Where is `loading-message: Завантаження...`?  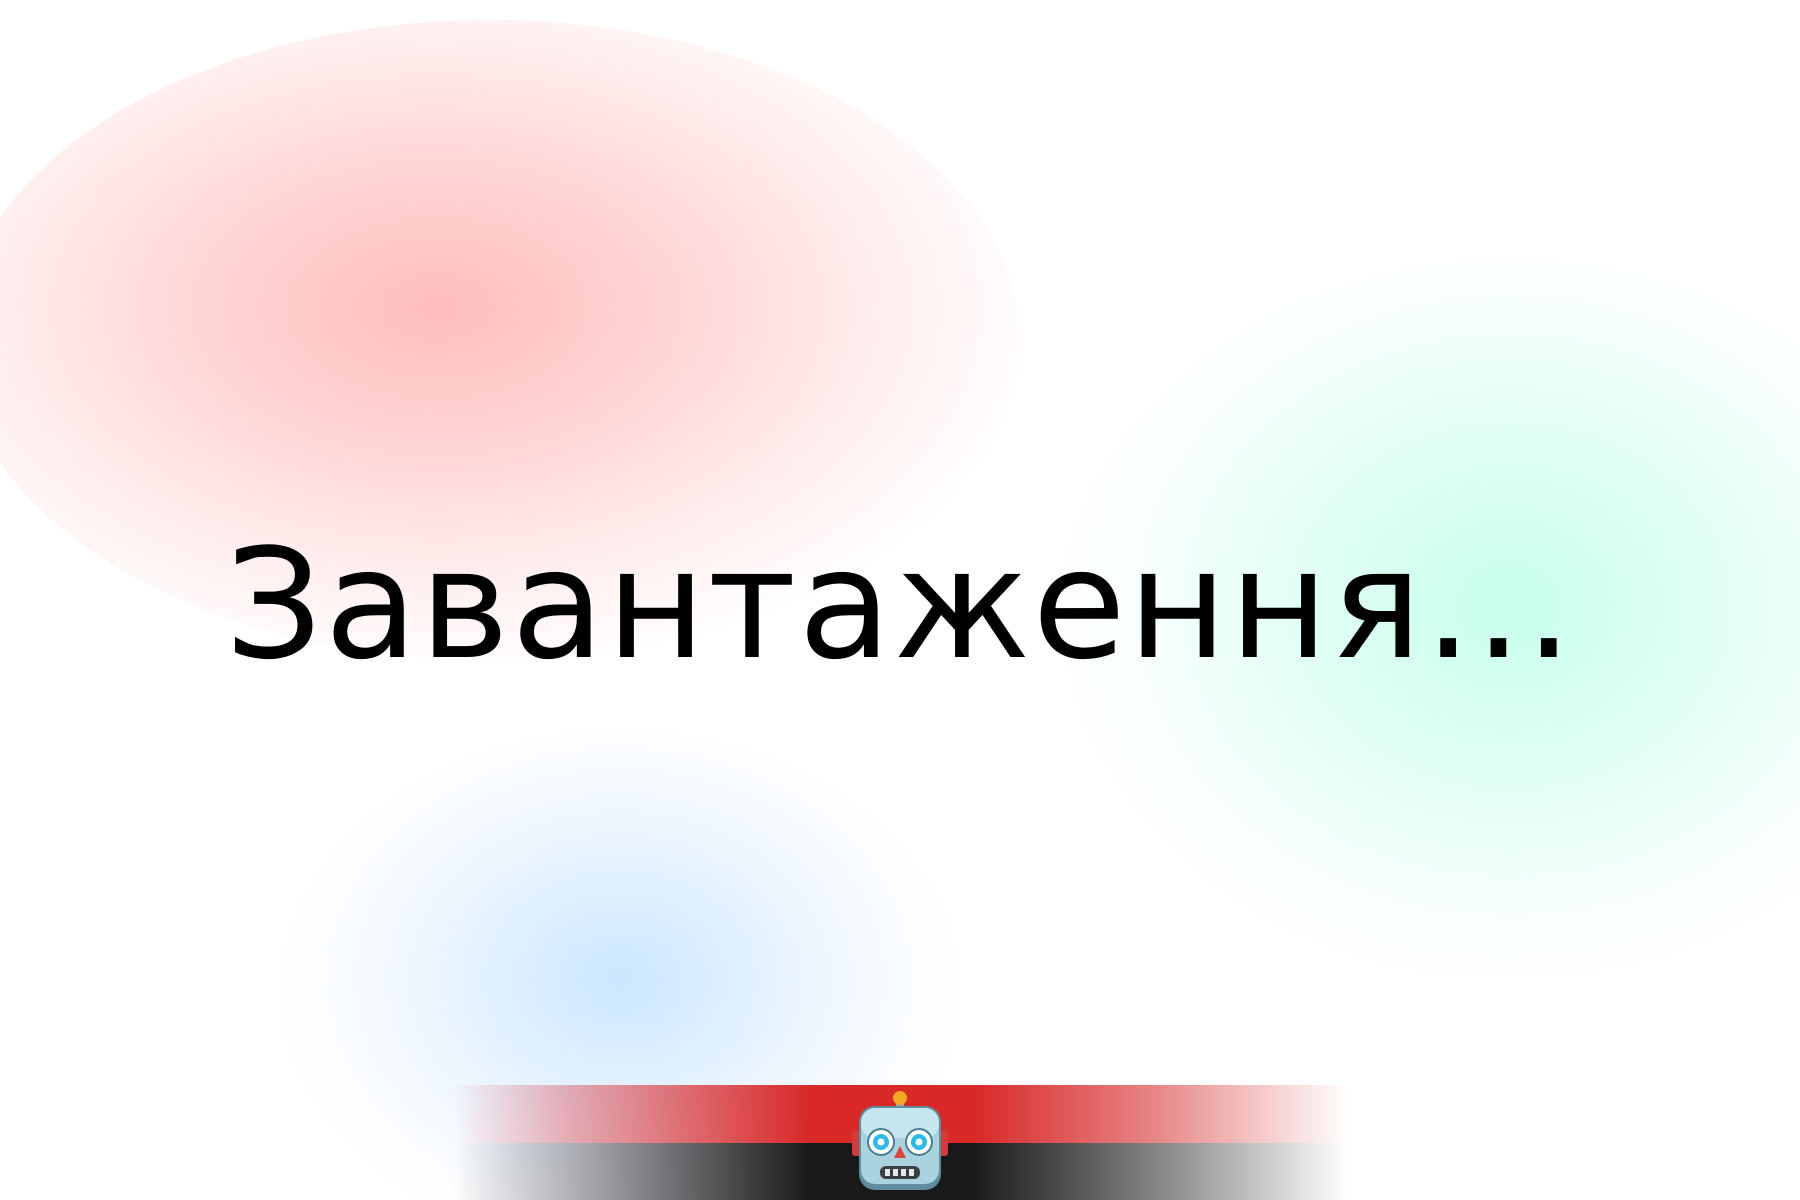 loading-message: Завантаження... is located at coordinates (900, 604).